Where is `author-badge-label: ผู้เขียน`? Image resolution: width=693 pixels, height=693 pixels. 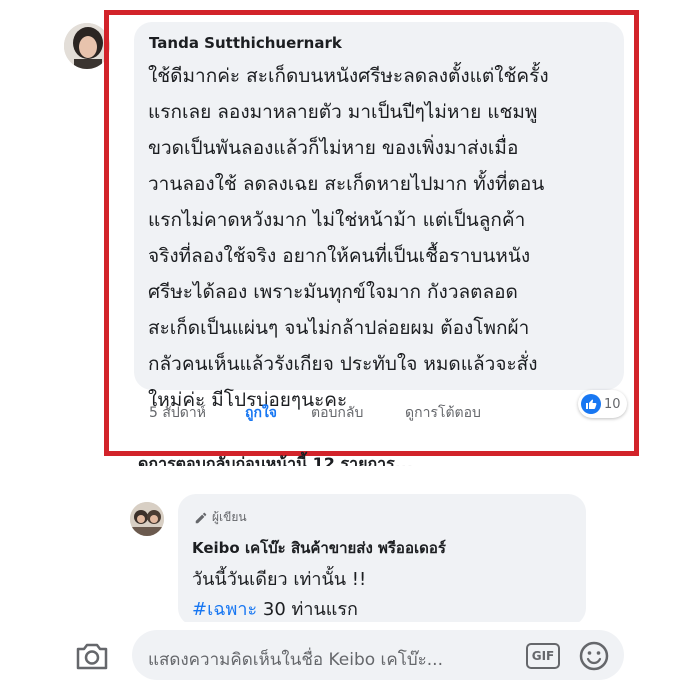
author-badge-label: ผู้เขียน is located at coordinates (229, 517).